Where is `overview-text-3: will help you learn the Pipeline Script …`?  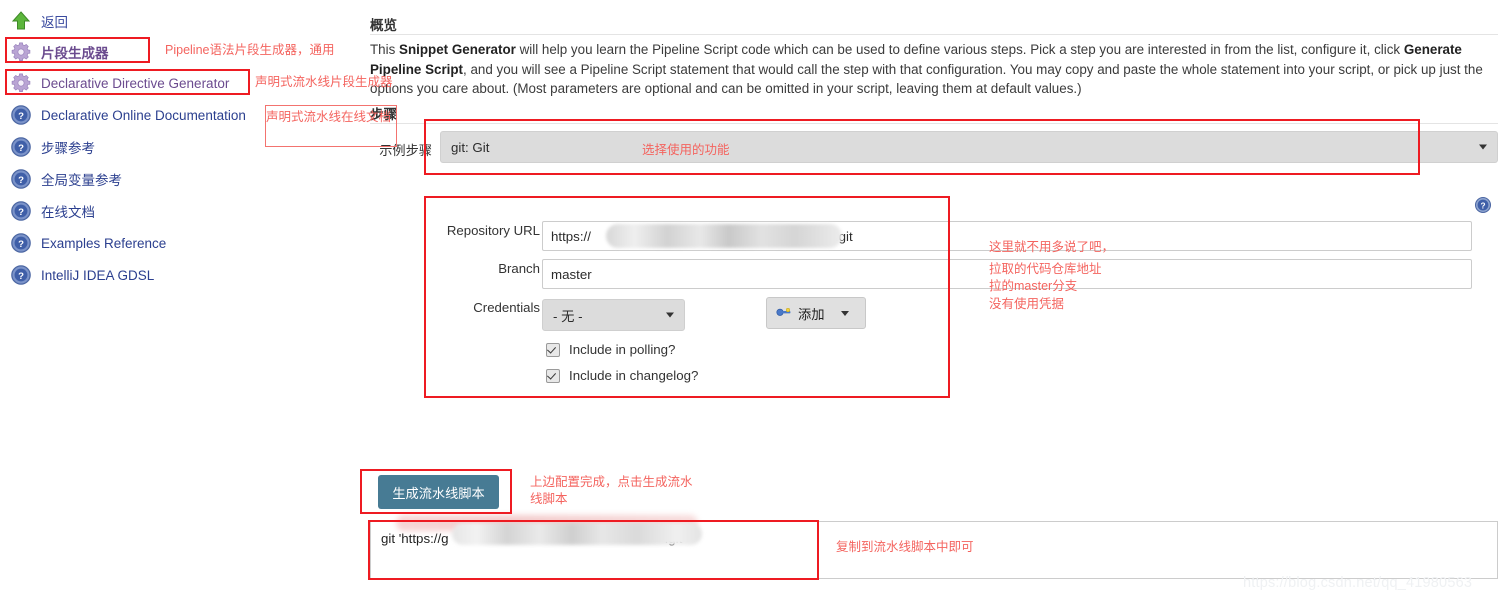 overview-text-3: will help you learn the Pipeline Script … is located at coordinates (959, 49).